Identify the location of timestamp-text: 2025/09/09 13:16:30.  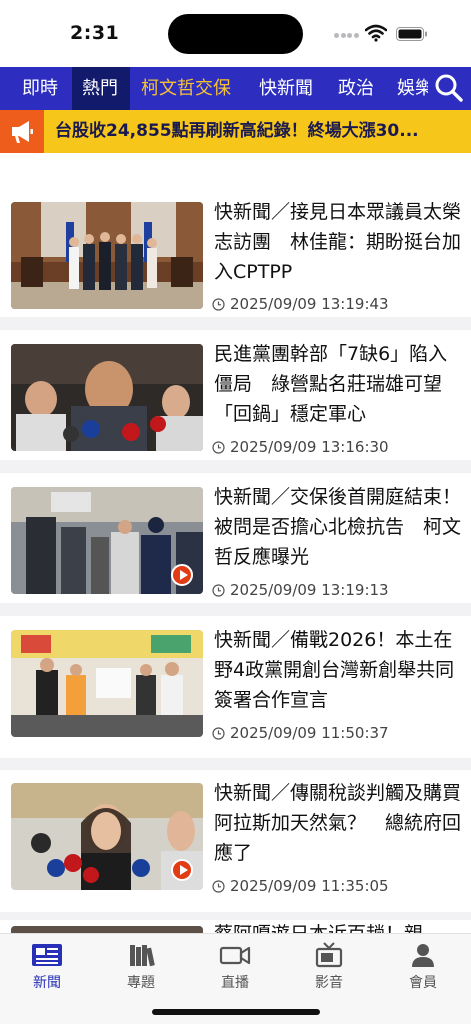
(309, 447).